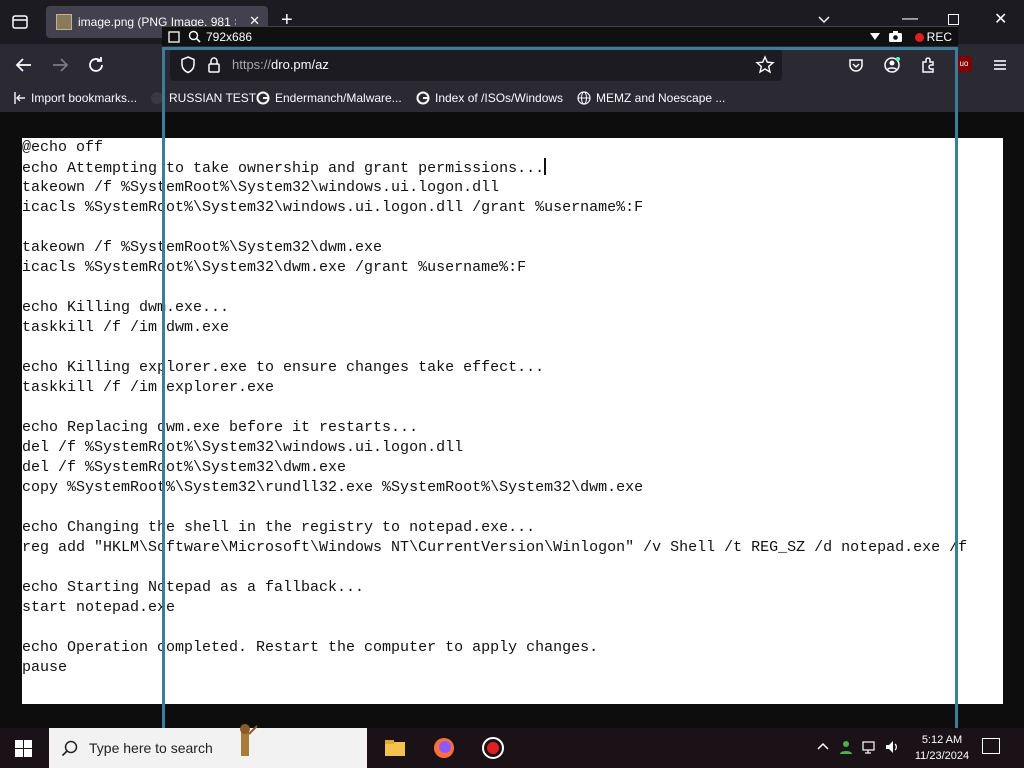 This screenshot has width=1024, height=768. Describe the element at coordinates (953, 19) in the screenshot. I see `maximize-button` at that location.